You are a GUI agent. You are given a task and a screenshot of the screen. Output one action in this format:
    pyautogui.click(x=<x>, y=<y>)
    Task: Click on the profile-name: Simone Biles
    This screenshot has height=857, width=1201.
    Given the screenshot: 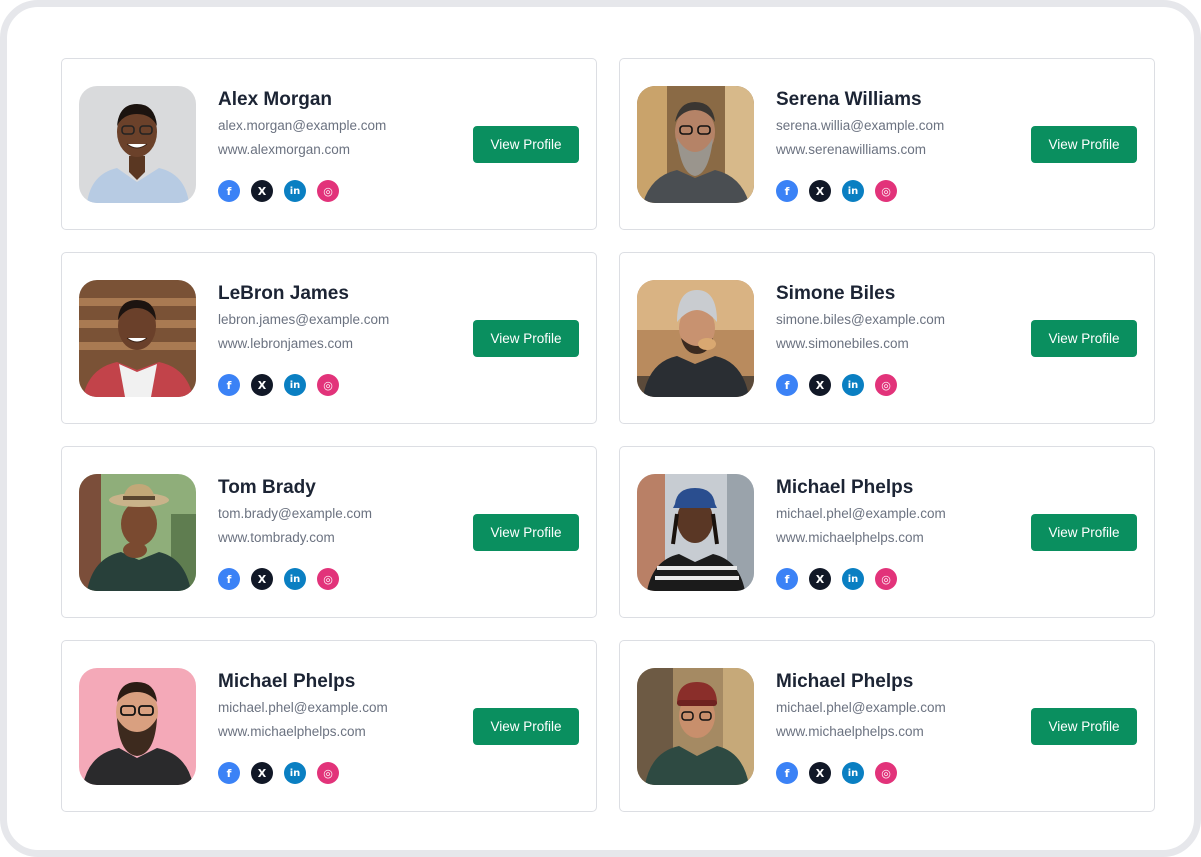 What is the action you would take?
    pyautogui.click(x=836, y=293)
    